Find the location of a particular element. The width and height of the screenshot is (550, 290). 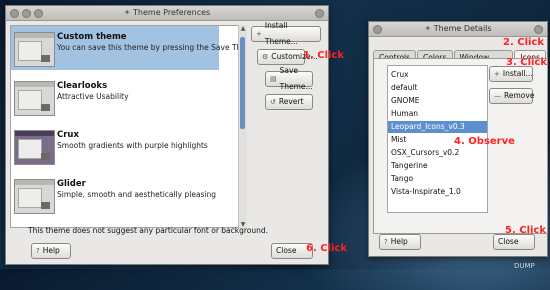

maximize-button is located at coordinates (38, 13).